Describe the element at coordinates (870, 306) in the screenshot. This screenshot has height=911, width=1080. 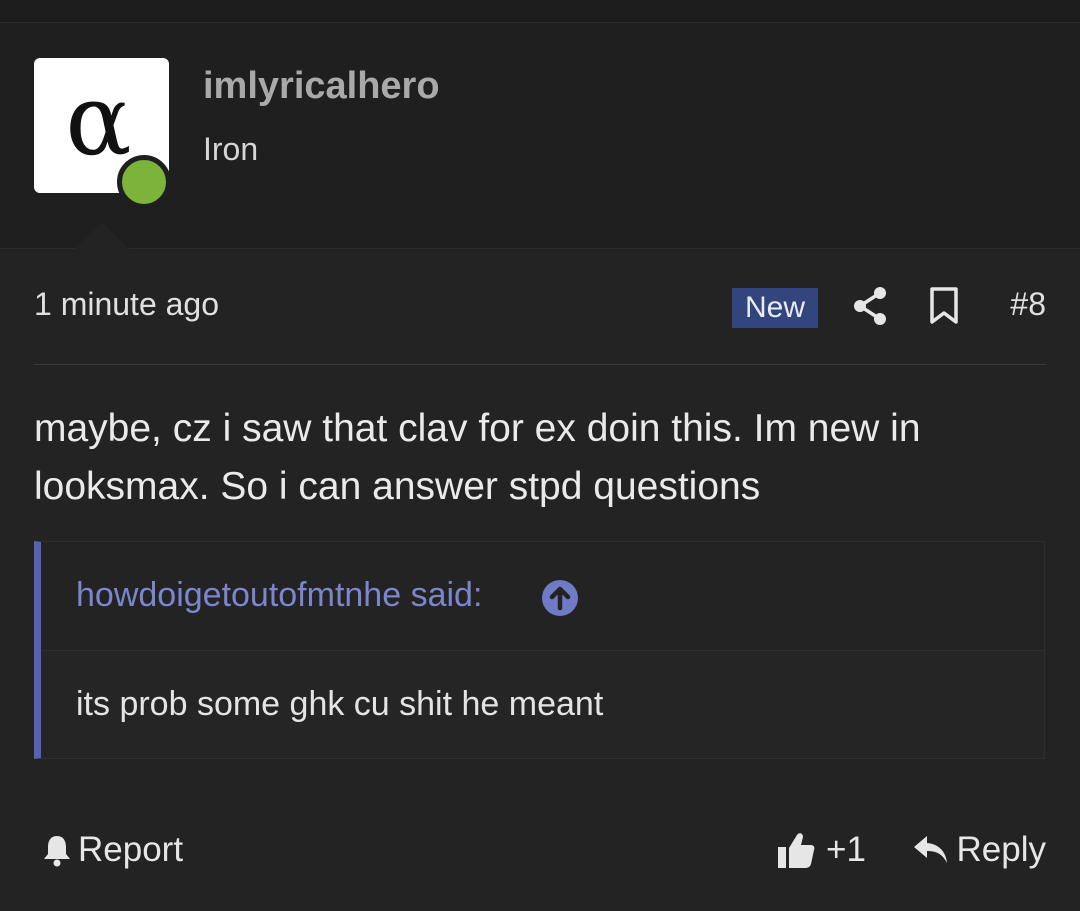
I see `share-icon` at that location.